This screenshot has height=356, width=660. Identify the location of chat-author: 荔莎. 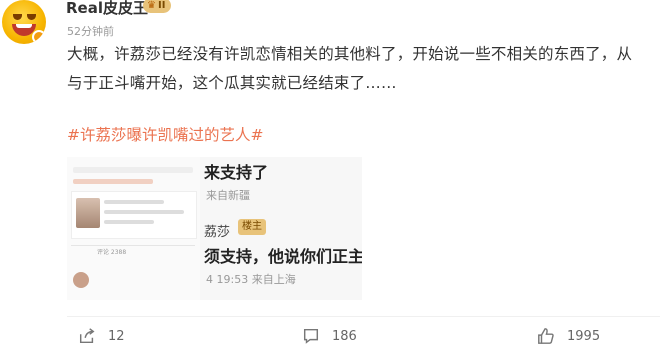
(217, 232).